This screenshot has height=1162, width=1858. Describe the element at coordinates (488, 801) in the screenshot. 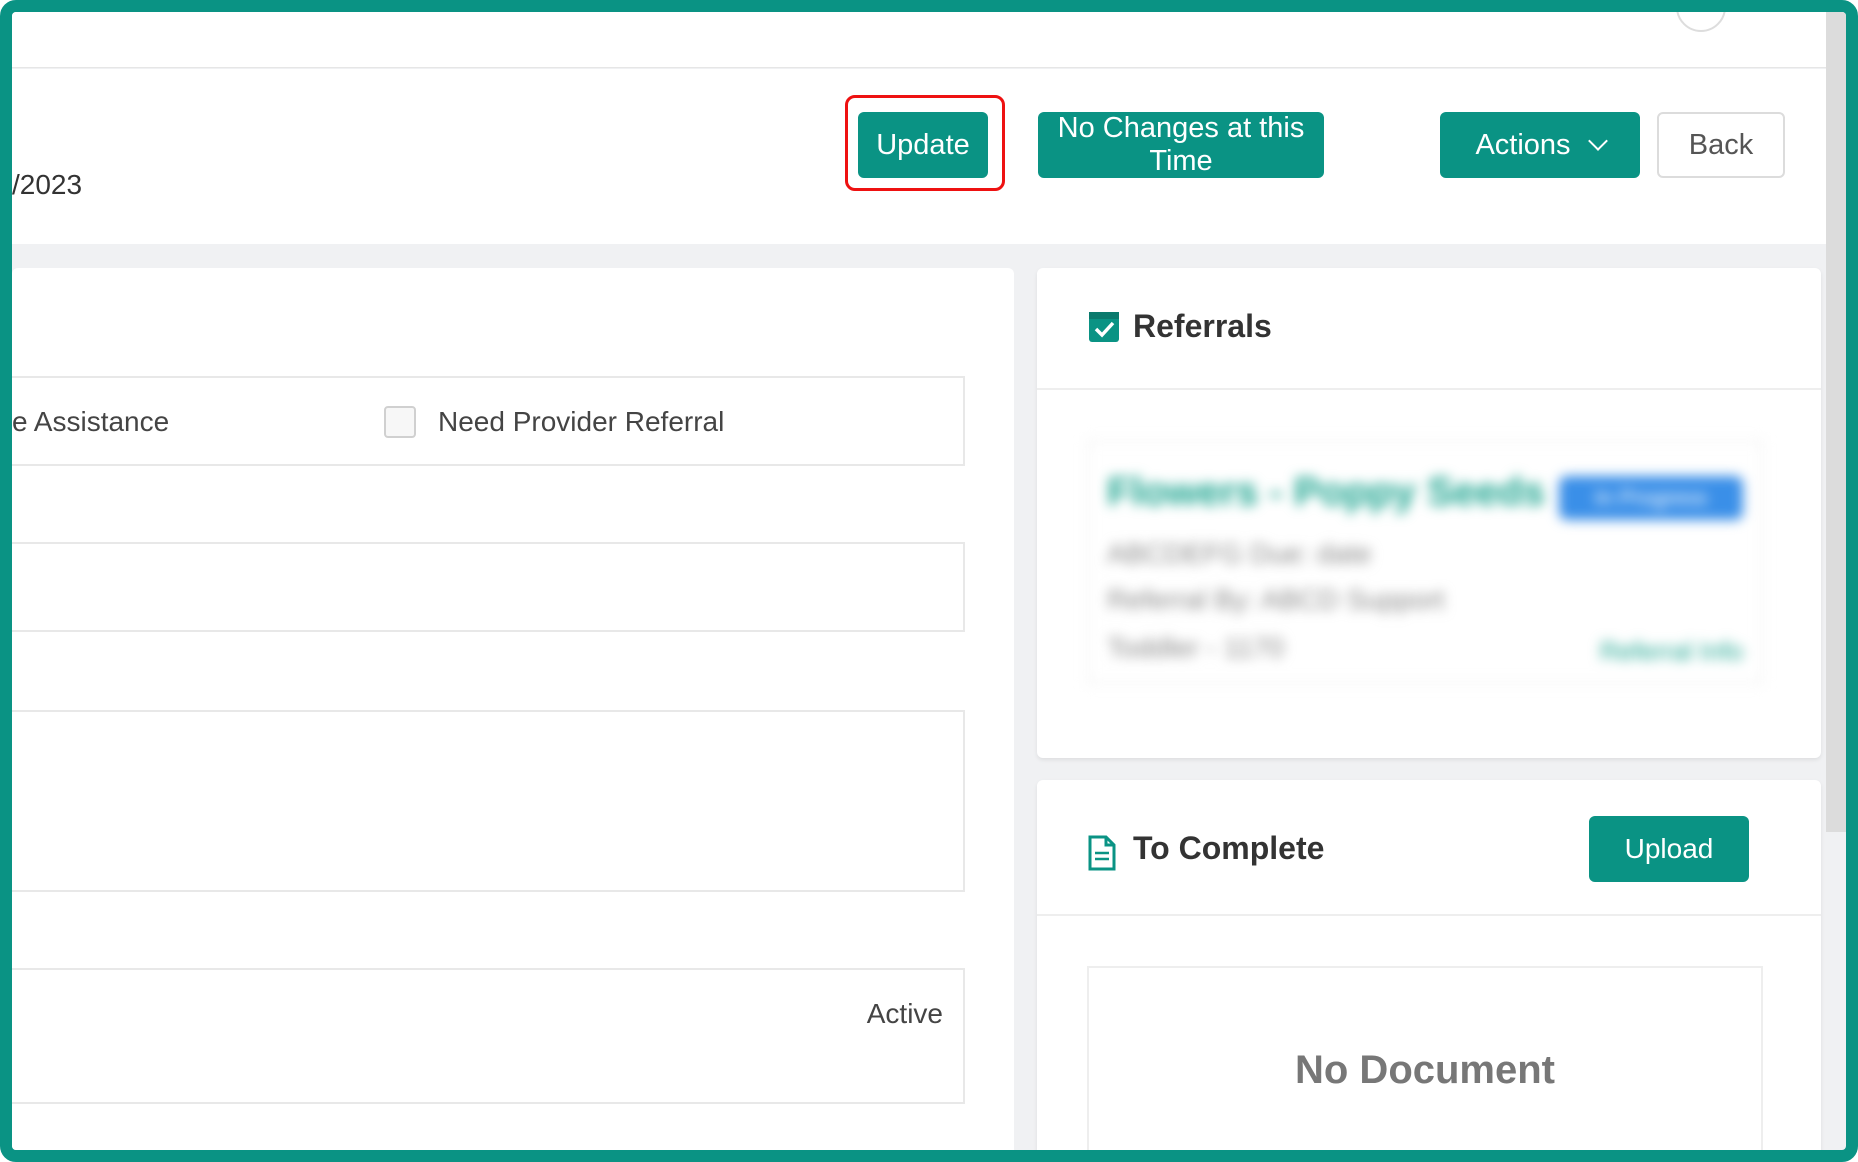

I see `form-textarea-row` at that location.